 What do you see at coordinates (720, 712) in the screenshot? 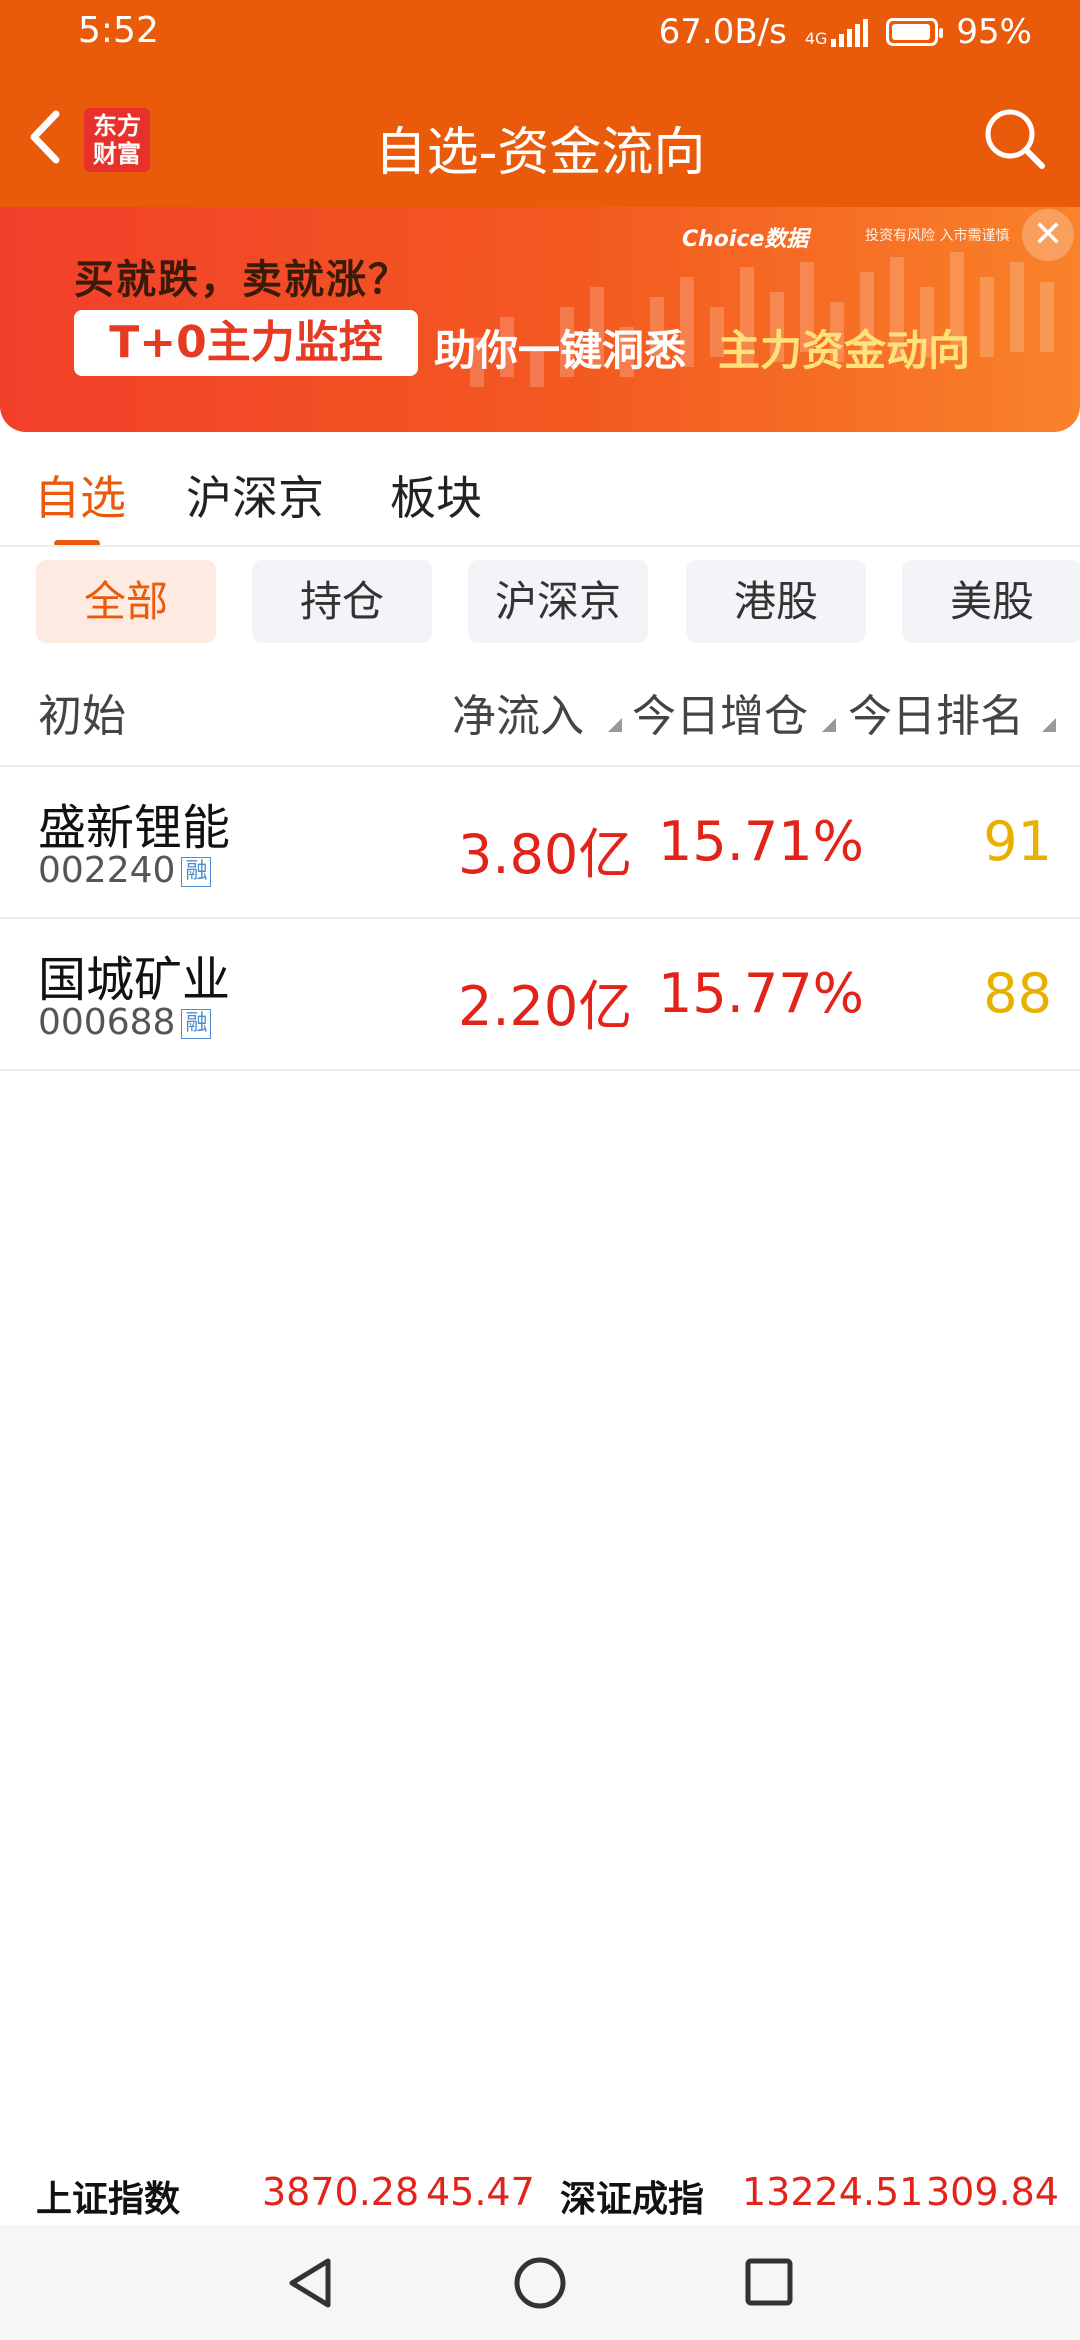
I see `column-header-increase: 今日增仓` at bounding box center [720, 712].